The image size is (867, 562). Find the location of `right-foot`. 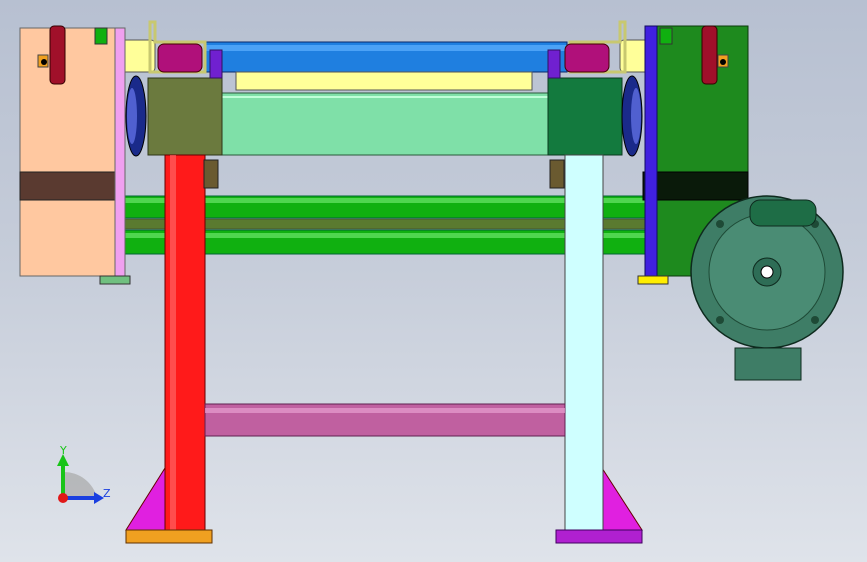

right-foot is located at coordinates (599, 536).